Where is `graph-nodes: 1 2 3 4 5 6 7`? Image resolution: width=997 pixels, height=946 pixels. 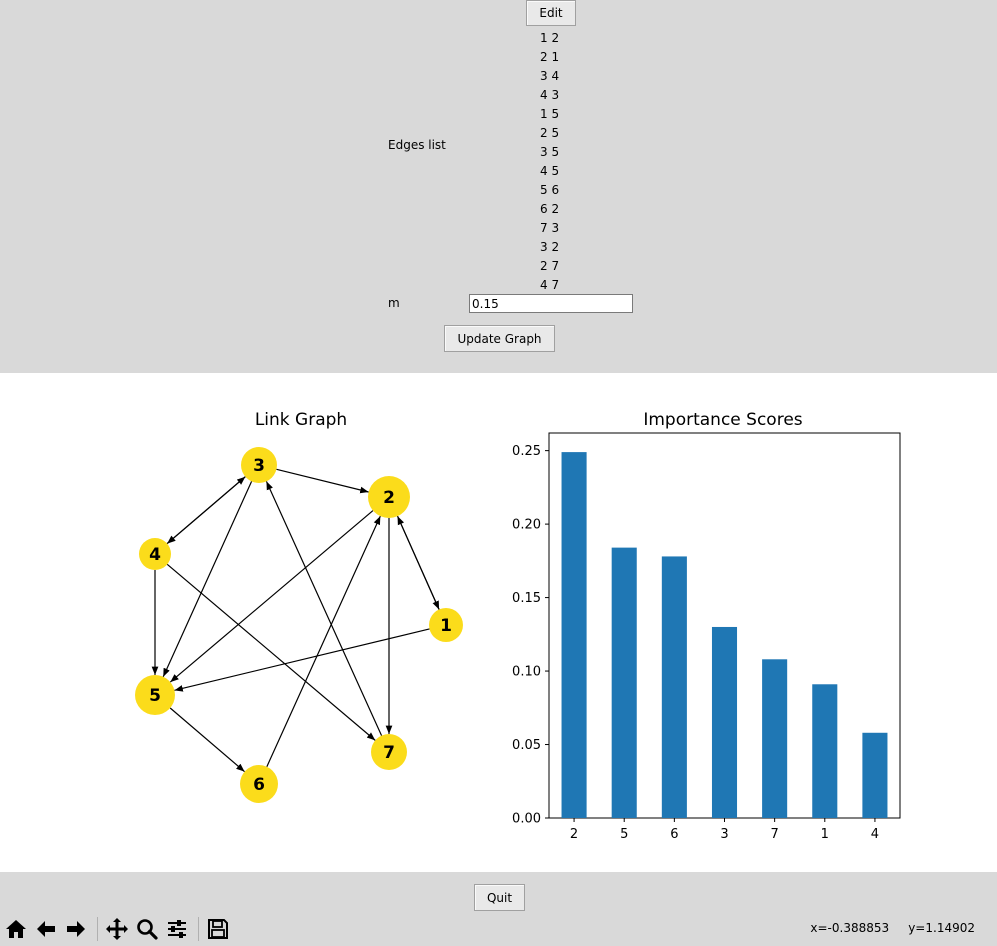
graph-nodes: 1 2 3 4 5 6 7 is located at coordinates (299, 625).